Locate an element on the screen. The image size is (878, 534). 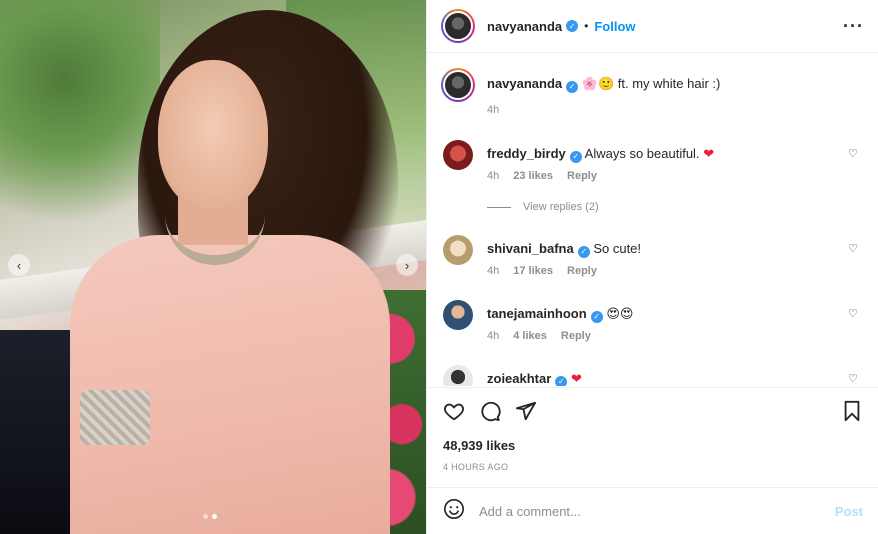
comment-text: Always so beautiful. is located at coordinates (642, 153).